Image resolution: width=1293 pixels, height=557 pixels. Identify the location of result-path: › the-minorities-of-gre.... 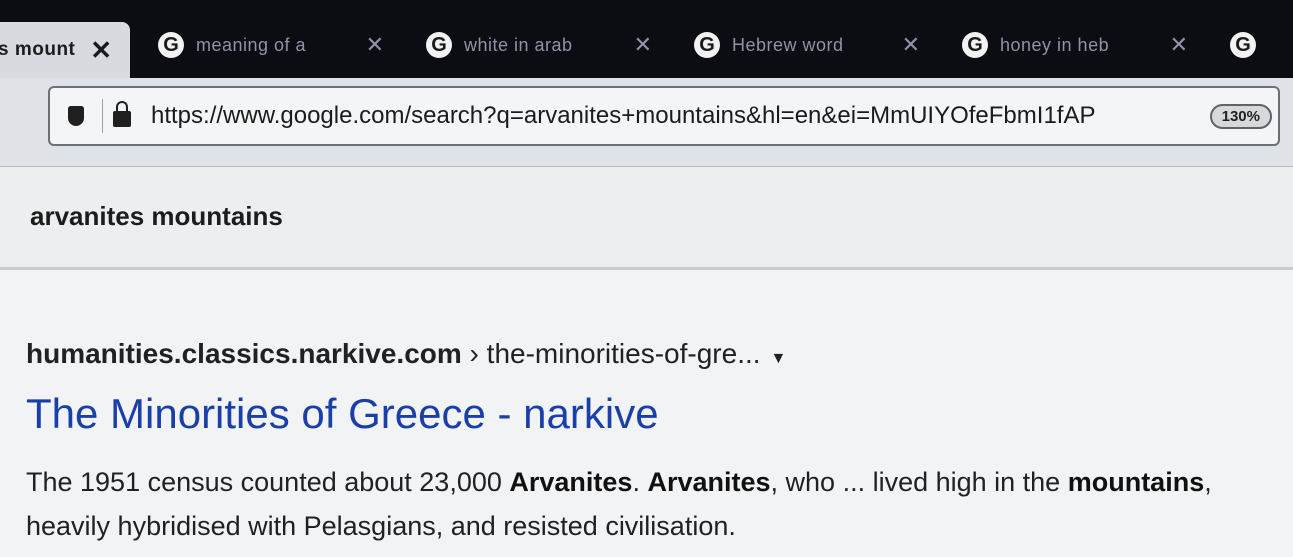
(611, 353).